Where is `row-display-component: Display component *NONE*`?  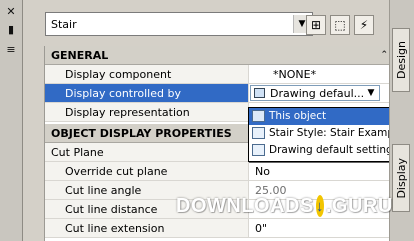
row-display-component: Display component *NONE* is located at coordinates (218, 74).